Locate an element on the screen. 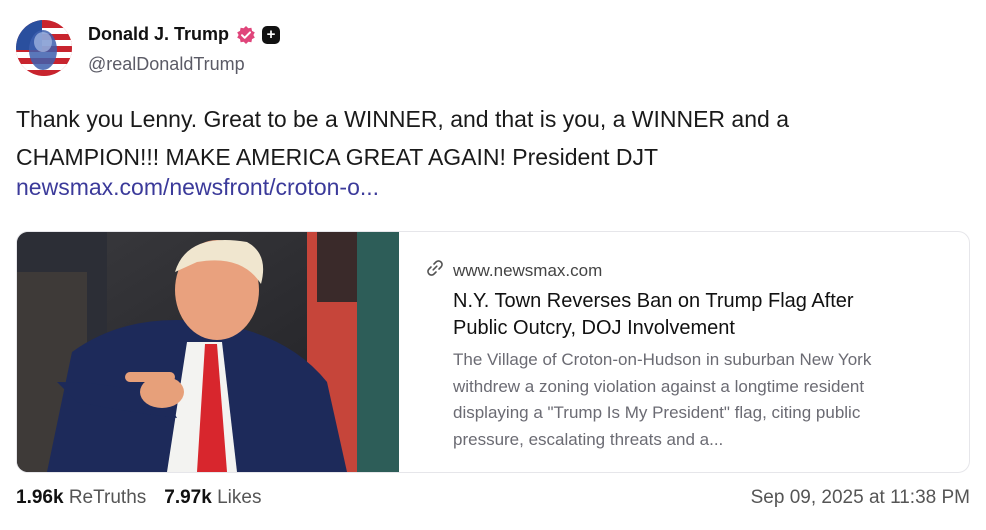  preview-domain-row: www.newsmax.com is located at coordinates (513, 270).